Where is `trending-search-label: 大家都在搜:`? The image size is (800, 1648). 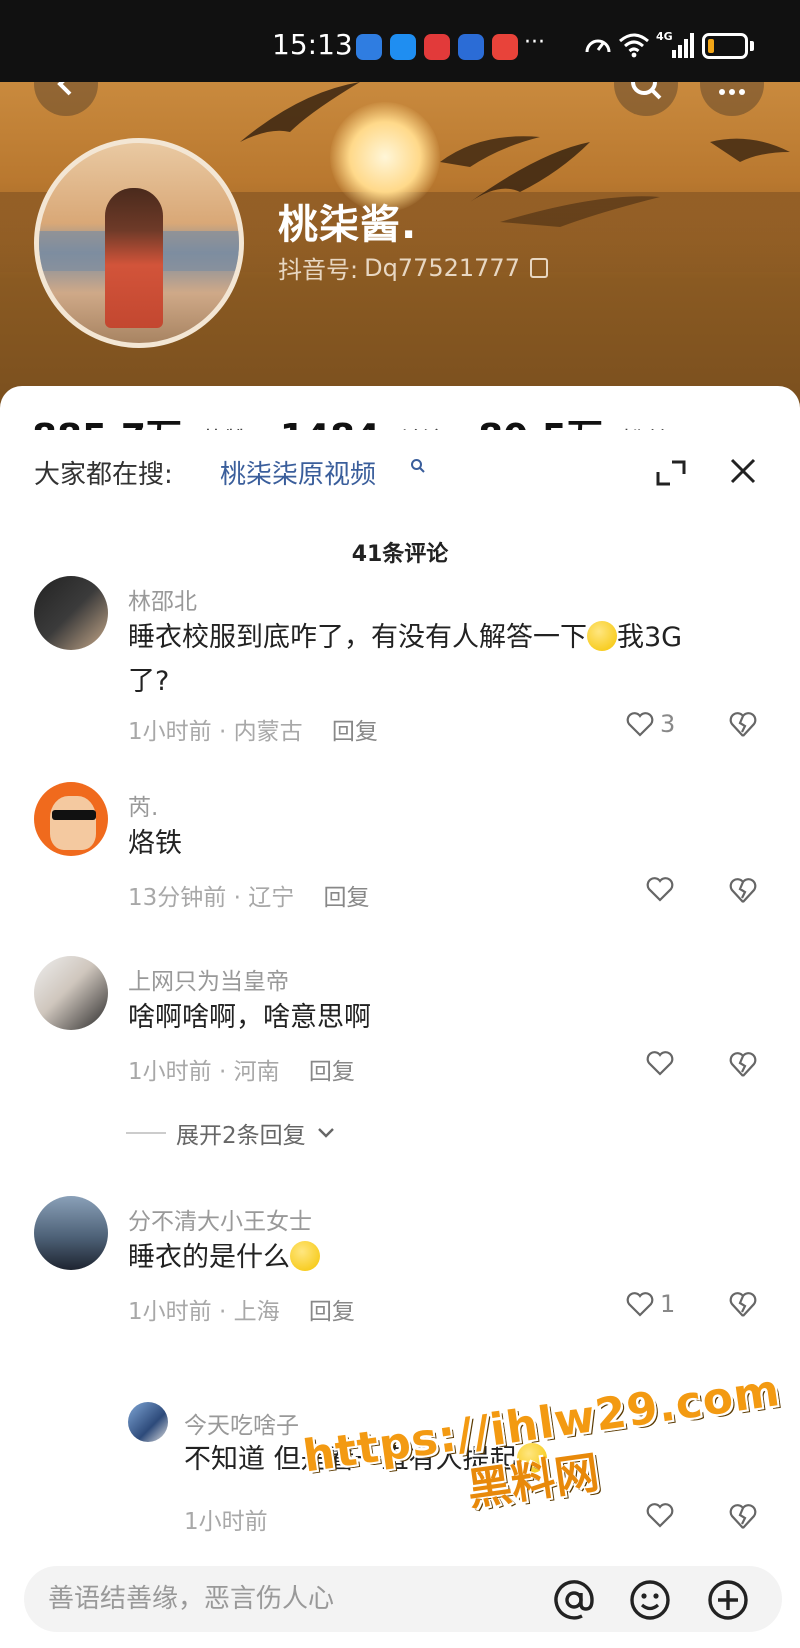
trending-search-label: 大家都在搜: is located at coordinates (103, 475).